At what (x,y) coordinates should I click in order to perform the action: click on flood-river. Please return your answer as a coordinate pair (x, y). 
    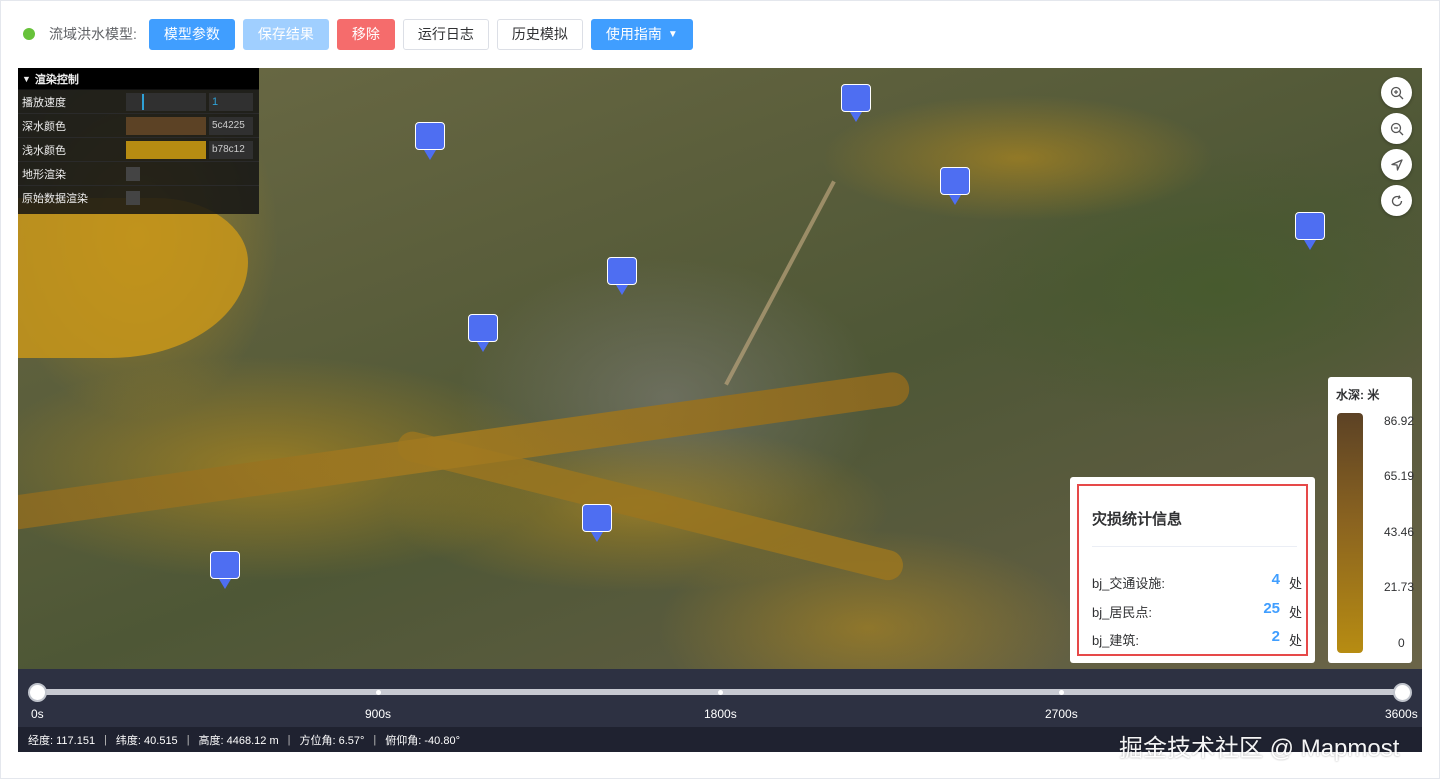
    Looking at the image, I should click on (465, 451).